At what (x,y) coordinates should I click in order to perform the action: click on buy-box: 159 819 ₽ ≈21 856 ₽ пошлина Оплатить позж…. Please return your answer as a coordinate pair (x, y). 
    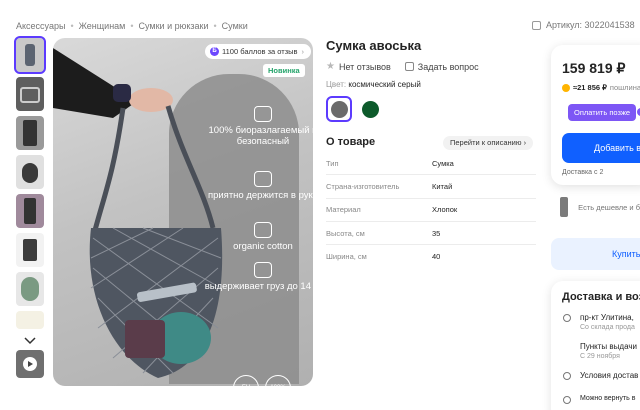
    Looking at the image, I should click on (595, 115).